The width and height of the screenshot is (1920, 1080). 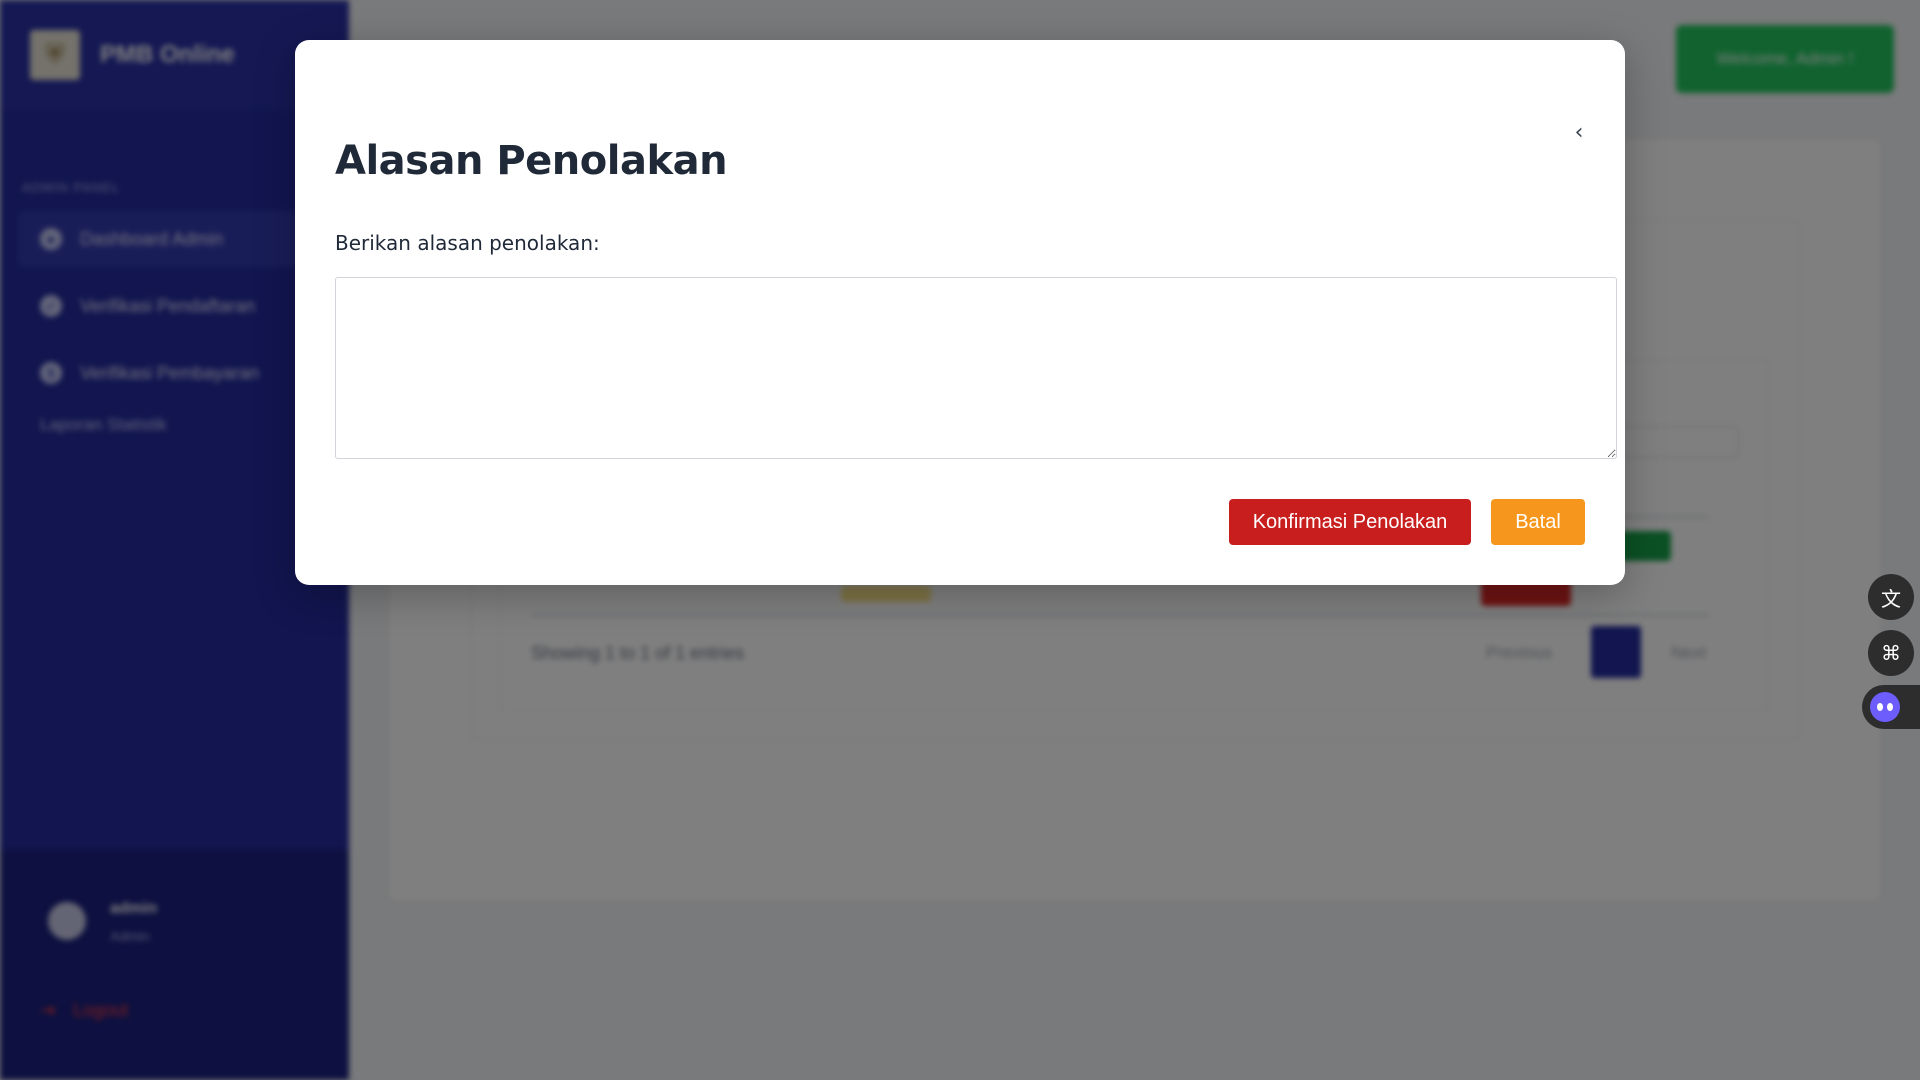 I want to click on confirm-reject-button: Konfirmasi Penolakan, so click(x=1350, y=522).